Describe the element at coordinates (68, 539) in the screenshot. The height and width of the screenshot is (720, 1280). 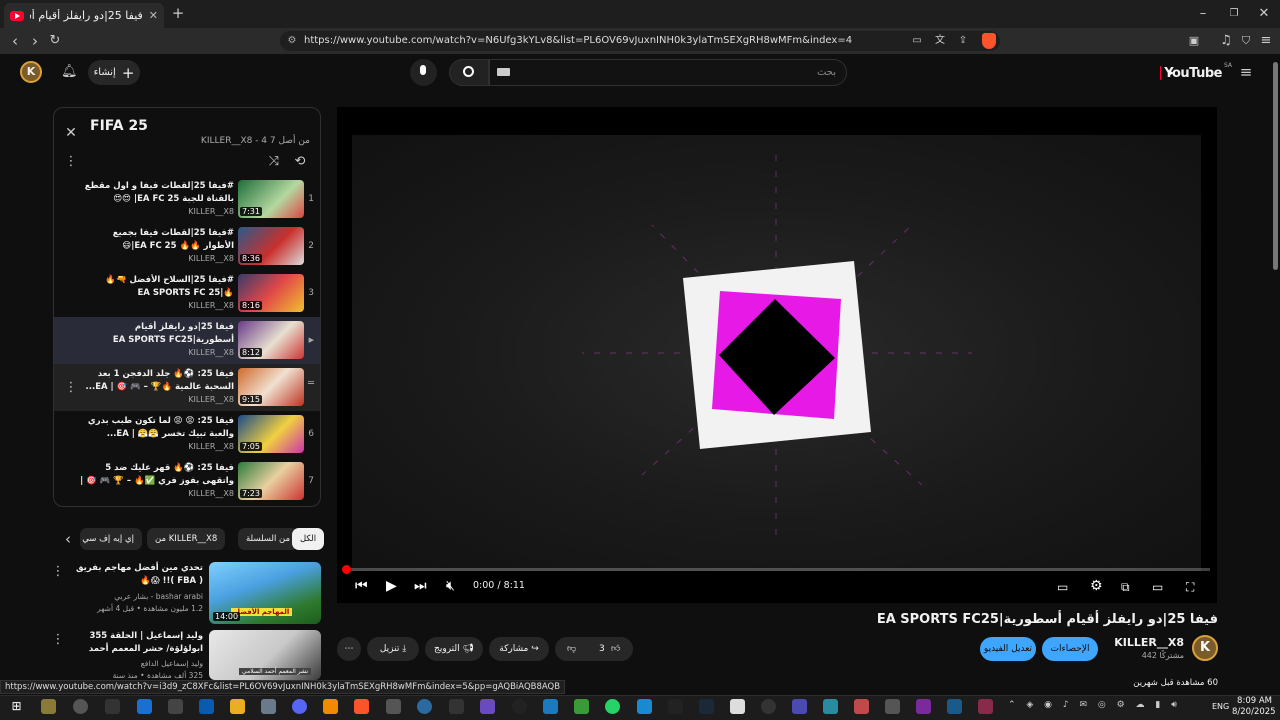
I see `chips-scroll-left-icon: ‹` at that location.